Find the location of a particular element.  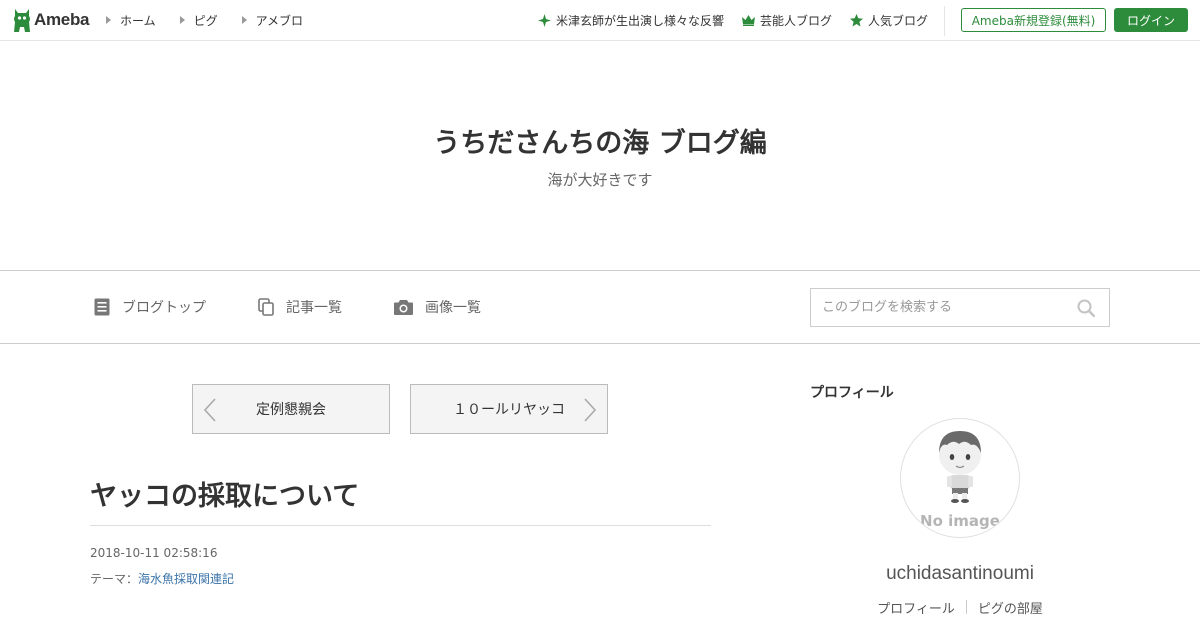

promo-topic-link: 米津玄師が生出演し様々な反響 is located at coordinates (630, 20).